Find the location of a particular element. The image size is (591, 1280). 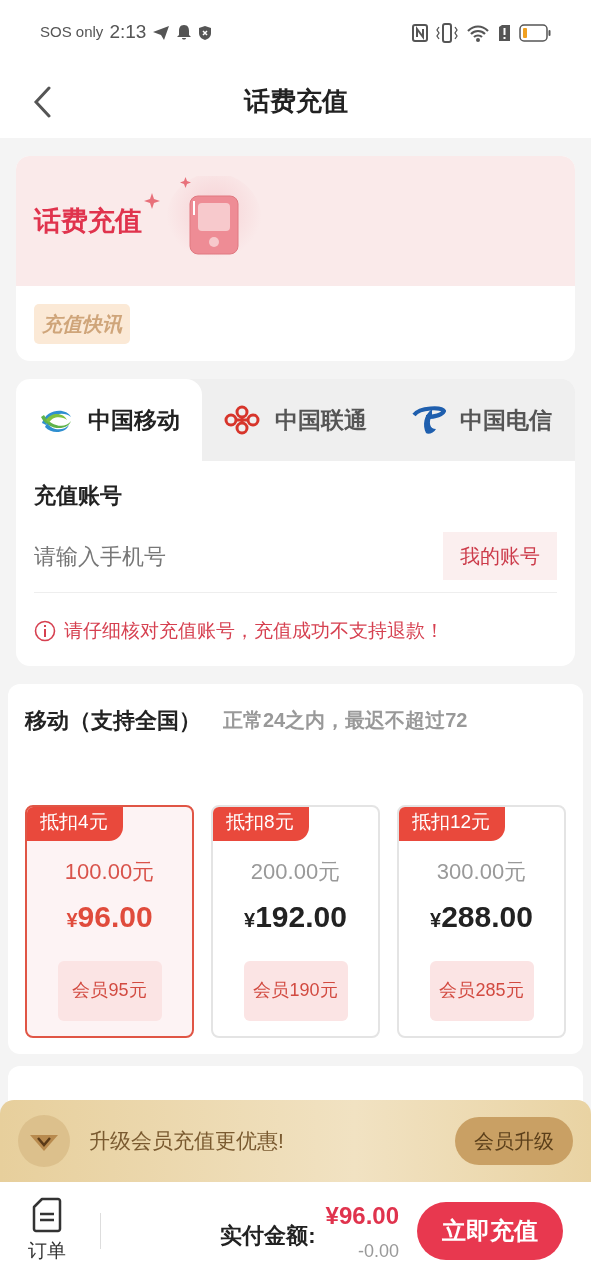

face-value: 200.00元 is located at coordinates (295, 871).